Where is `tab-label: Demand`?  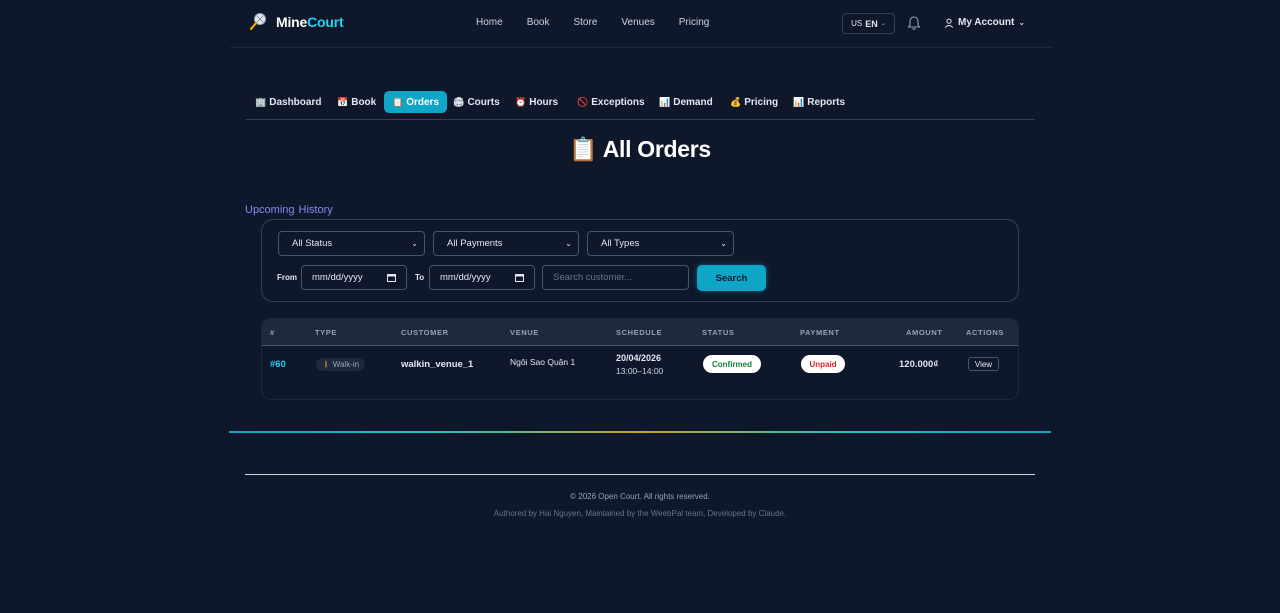 tab-label: Demand is located at coordinates (693, 102).